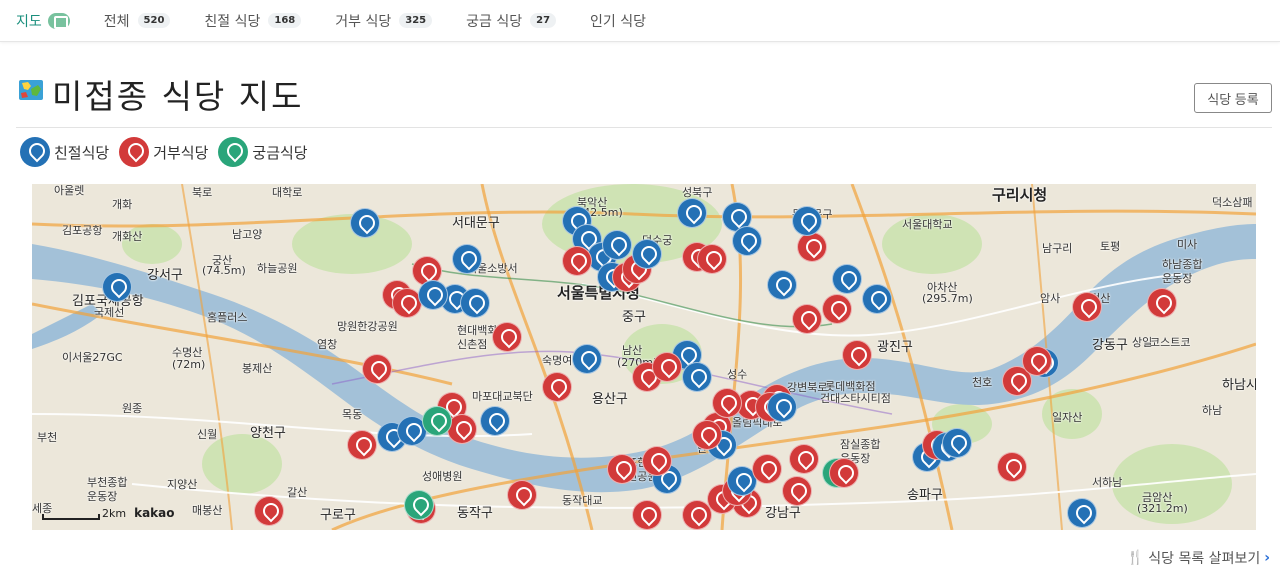  What do you see at coordinates (737, 374) in the screenshot?
I see `map-place-label: 성수` at bounding box center [737, 374].